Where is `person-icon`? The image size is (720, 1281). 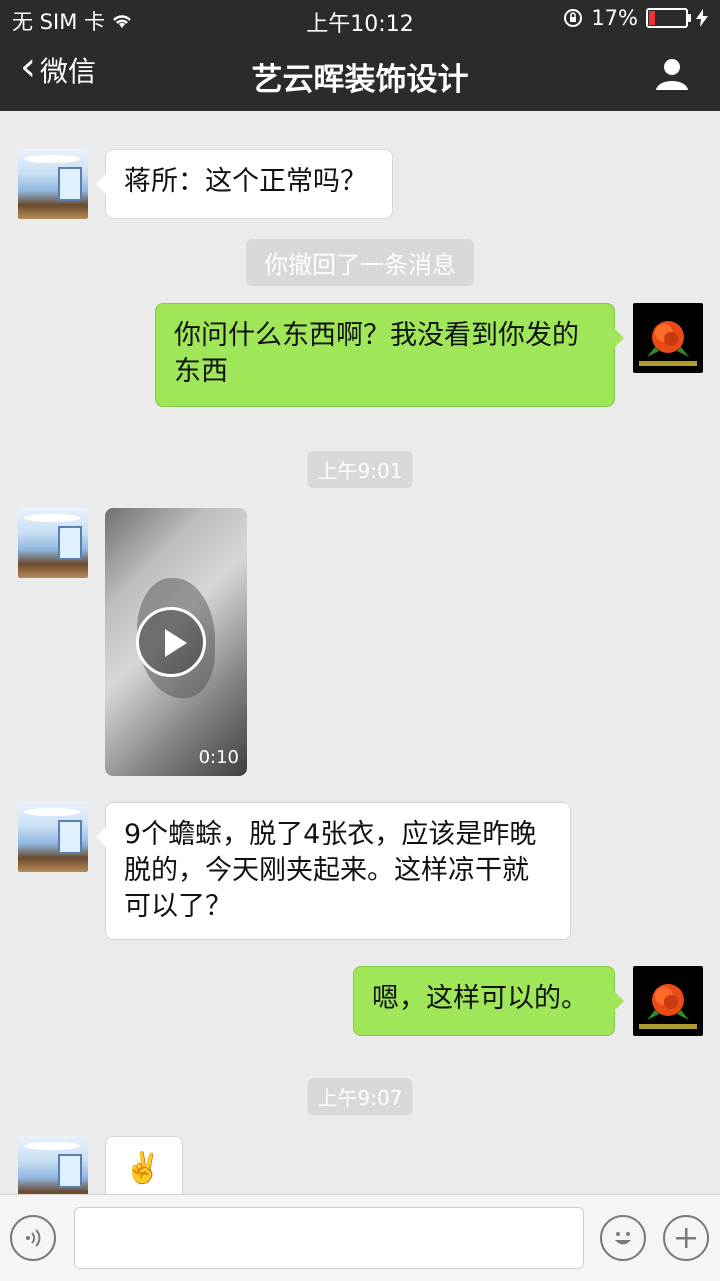 person-icon is located at coordinates (672, 74).